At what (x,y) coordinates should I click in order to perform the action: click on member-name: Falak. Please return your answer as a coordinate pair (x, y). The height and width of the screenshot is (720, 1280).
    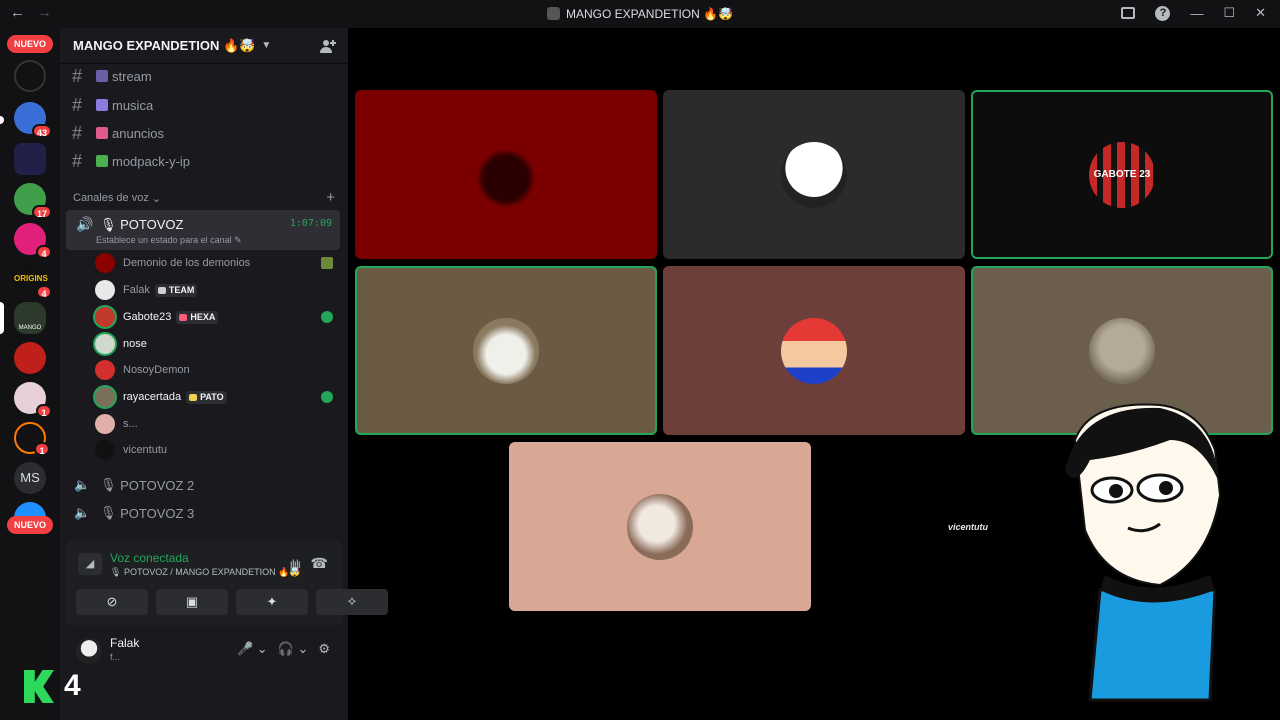
    Looking at the image, I should click on (136, 290).